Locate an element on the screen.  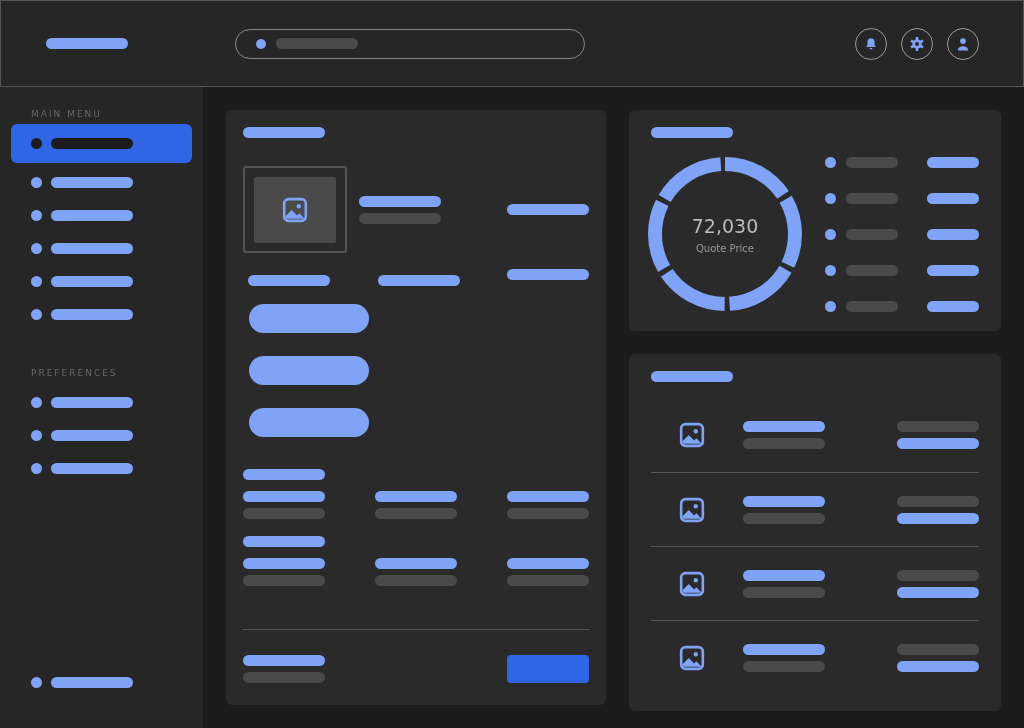
settings-icon is located at coordinates (917, 43).